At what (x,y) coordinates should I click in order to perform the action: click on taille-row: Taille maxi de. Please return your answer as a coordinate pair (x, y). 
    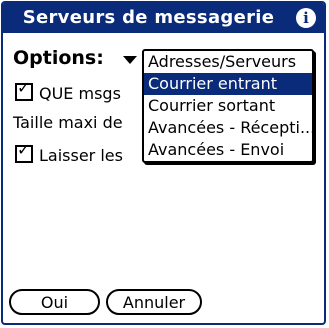
    Looking at the image, I should click on (68, 122).